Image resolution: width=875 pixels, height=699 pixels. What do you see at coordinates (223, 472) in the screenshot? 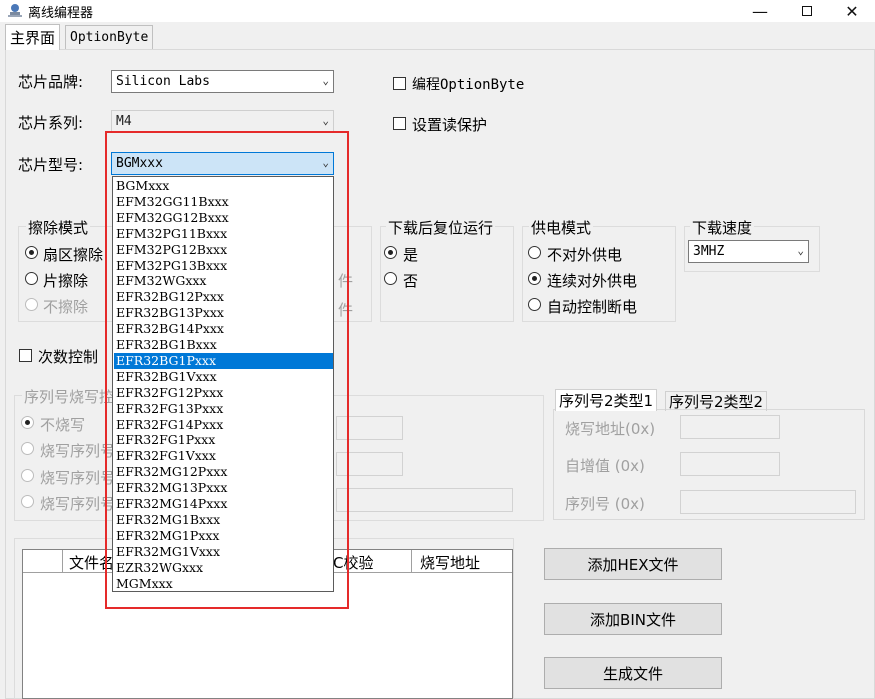
I see `dropdown-option: EFR32MG12Pxxx` at bounding box center [223, 472].